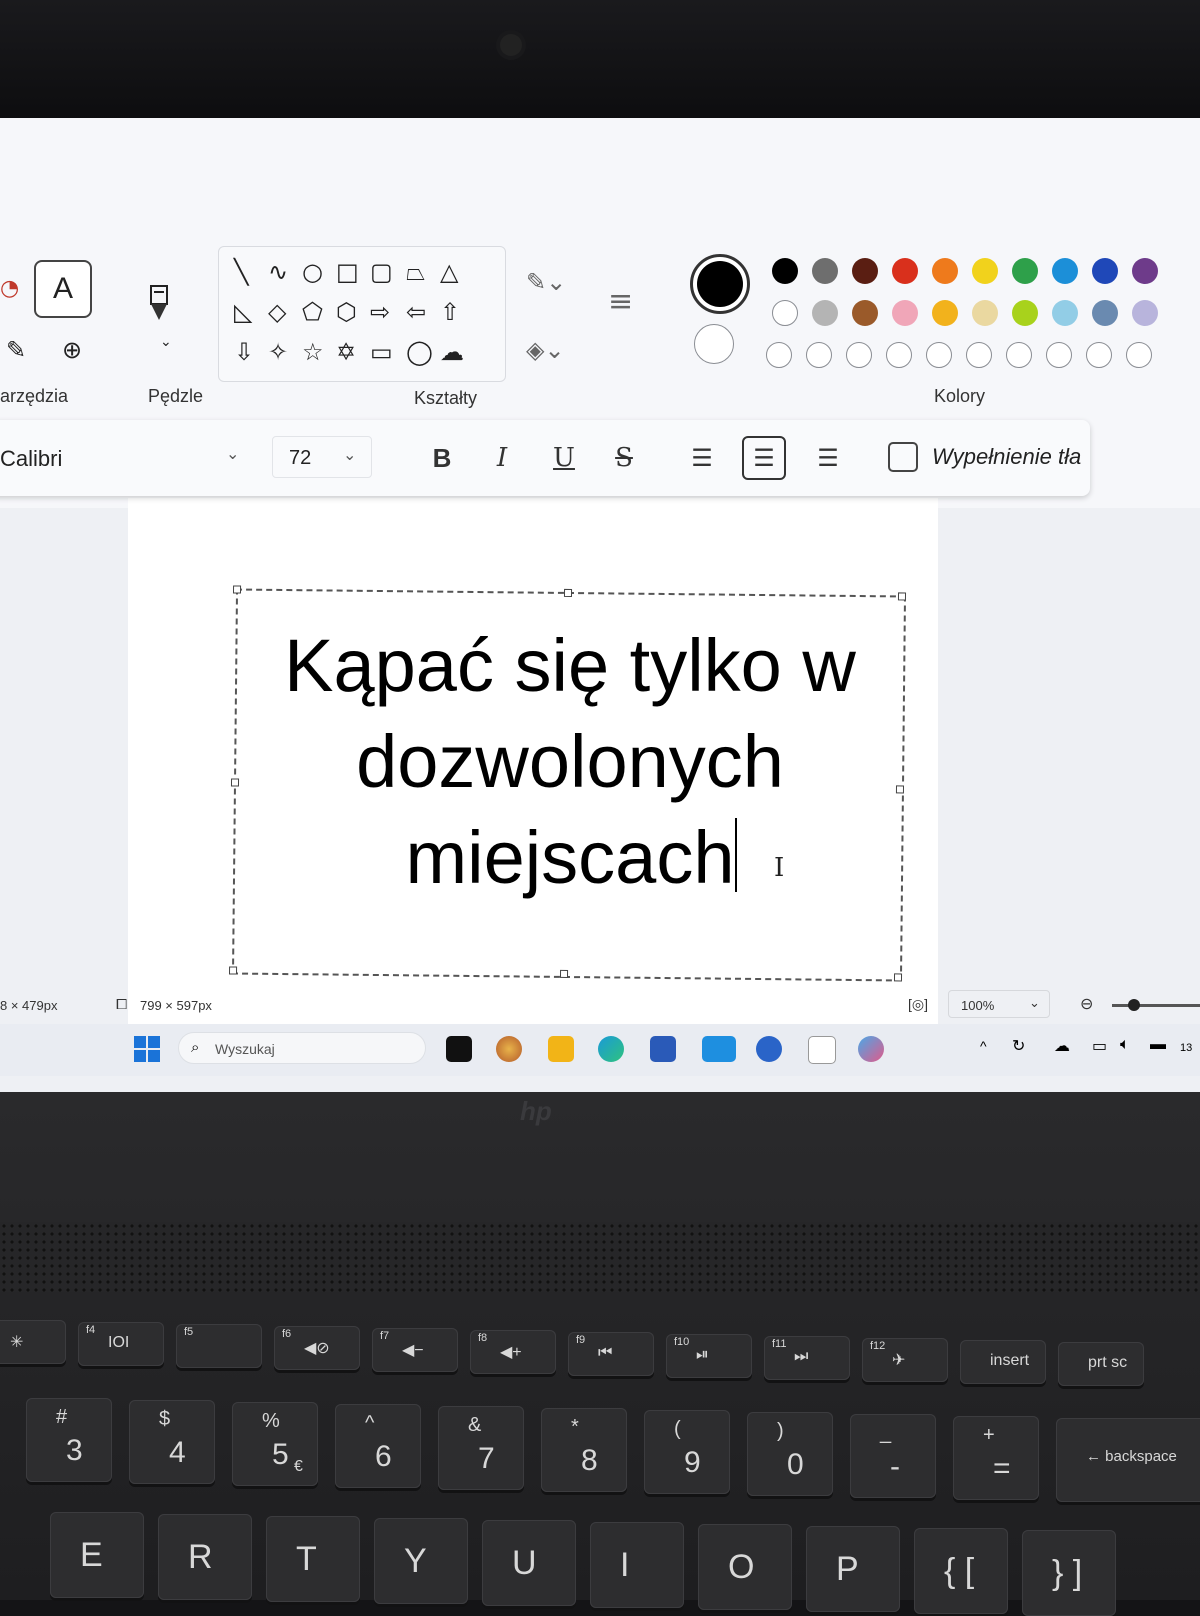  What do you see at coordinates (663, 1049) in the screenshot?
I see `store-icon` at bounding box center [663, 1049].